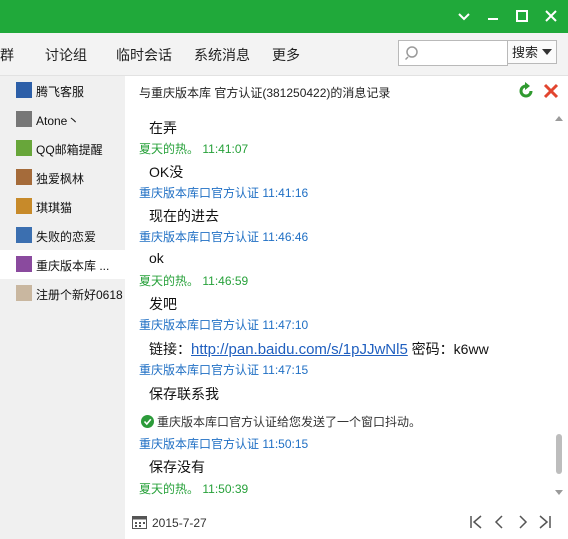 The image size is (568, 539). Describe the element at coordinates (222, 55) in the screenshot. I see `menu-item-system-msg: 系统消息` at that location.